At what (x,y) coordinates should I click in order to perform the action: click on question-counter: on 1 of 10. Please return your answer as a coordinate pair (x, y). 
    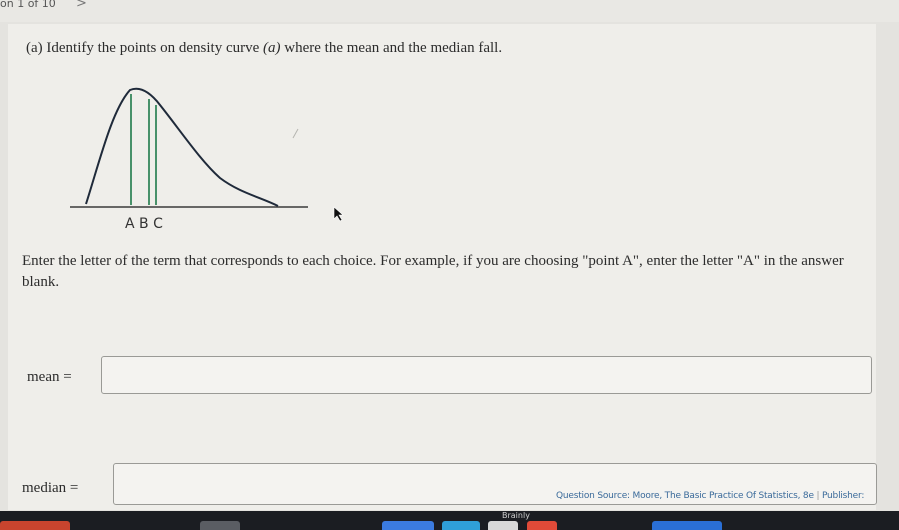
    Looking at the image, I should click on (28, 5).